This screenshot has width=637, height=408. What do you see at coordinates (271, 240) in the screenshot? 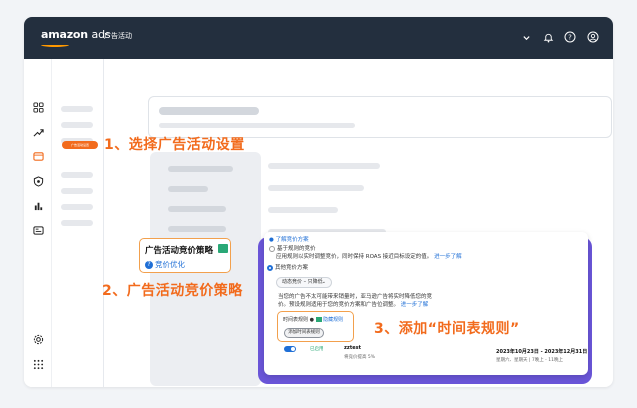
I see `info-icon: ●` at bounding box center [271, 240].